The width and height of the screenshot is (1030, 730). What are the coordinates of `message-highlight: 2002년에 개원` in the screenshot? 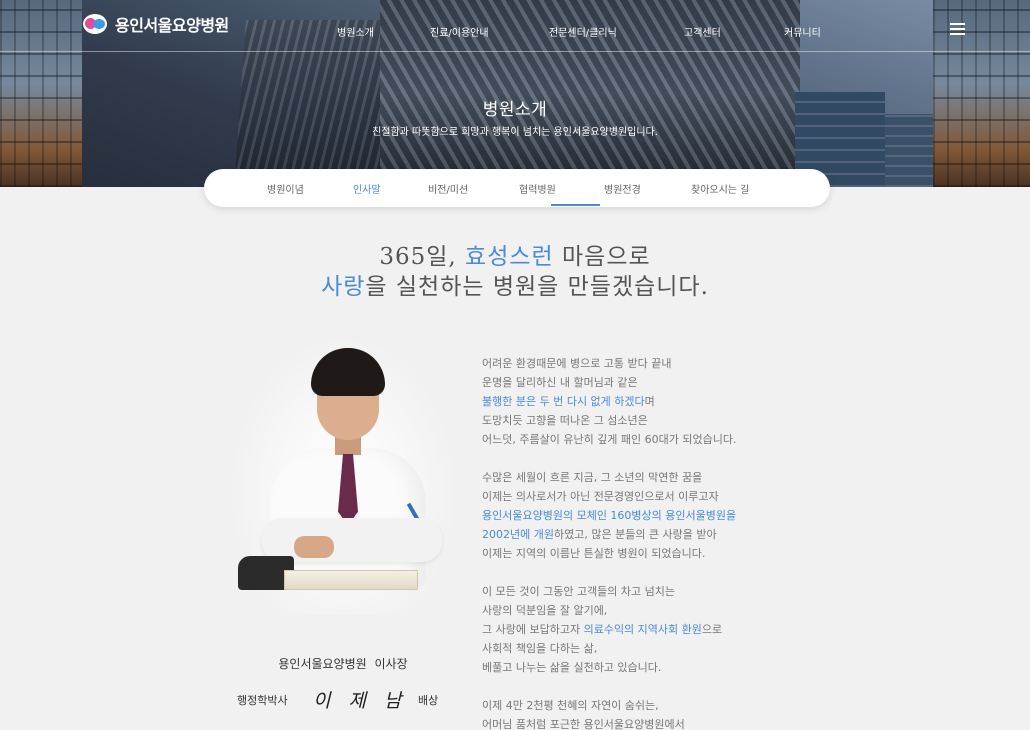 It's located at (518, 534).